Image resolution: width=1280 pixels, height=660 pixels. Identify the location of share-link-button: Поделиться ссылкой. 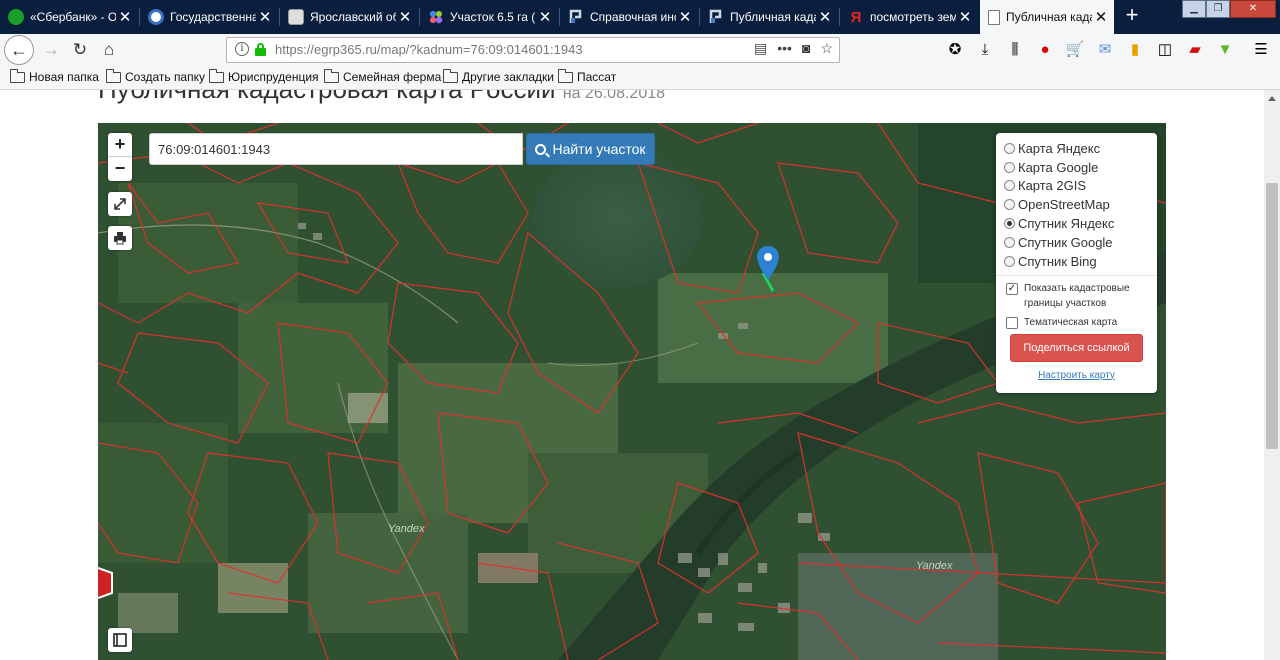
(1076, 347).